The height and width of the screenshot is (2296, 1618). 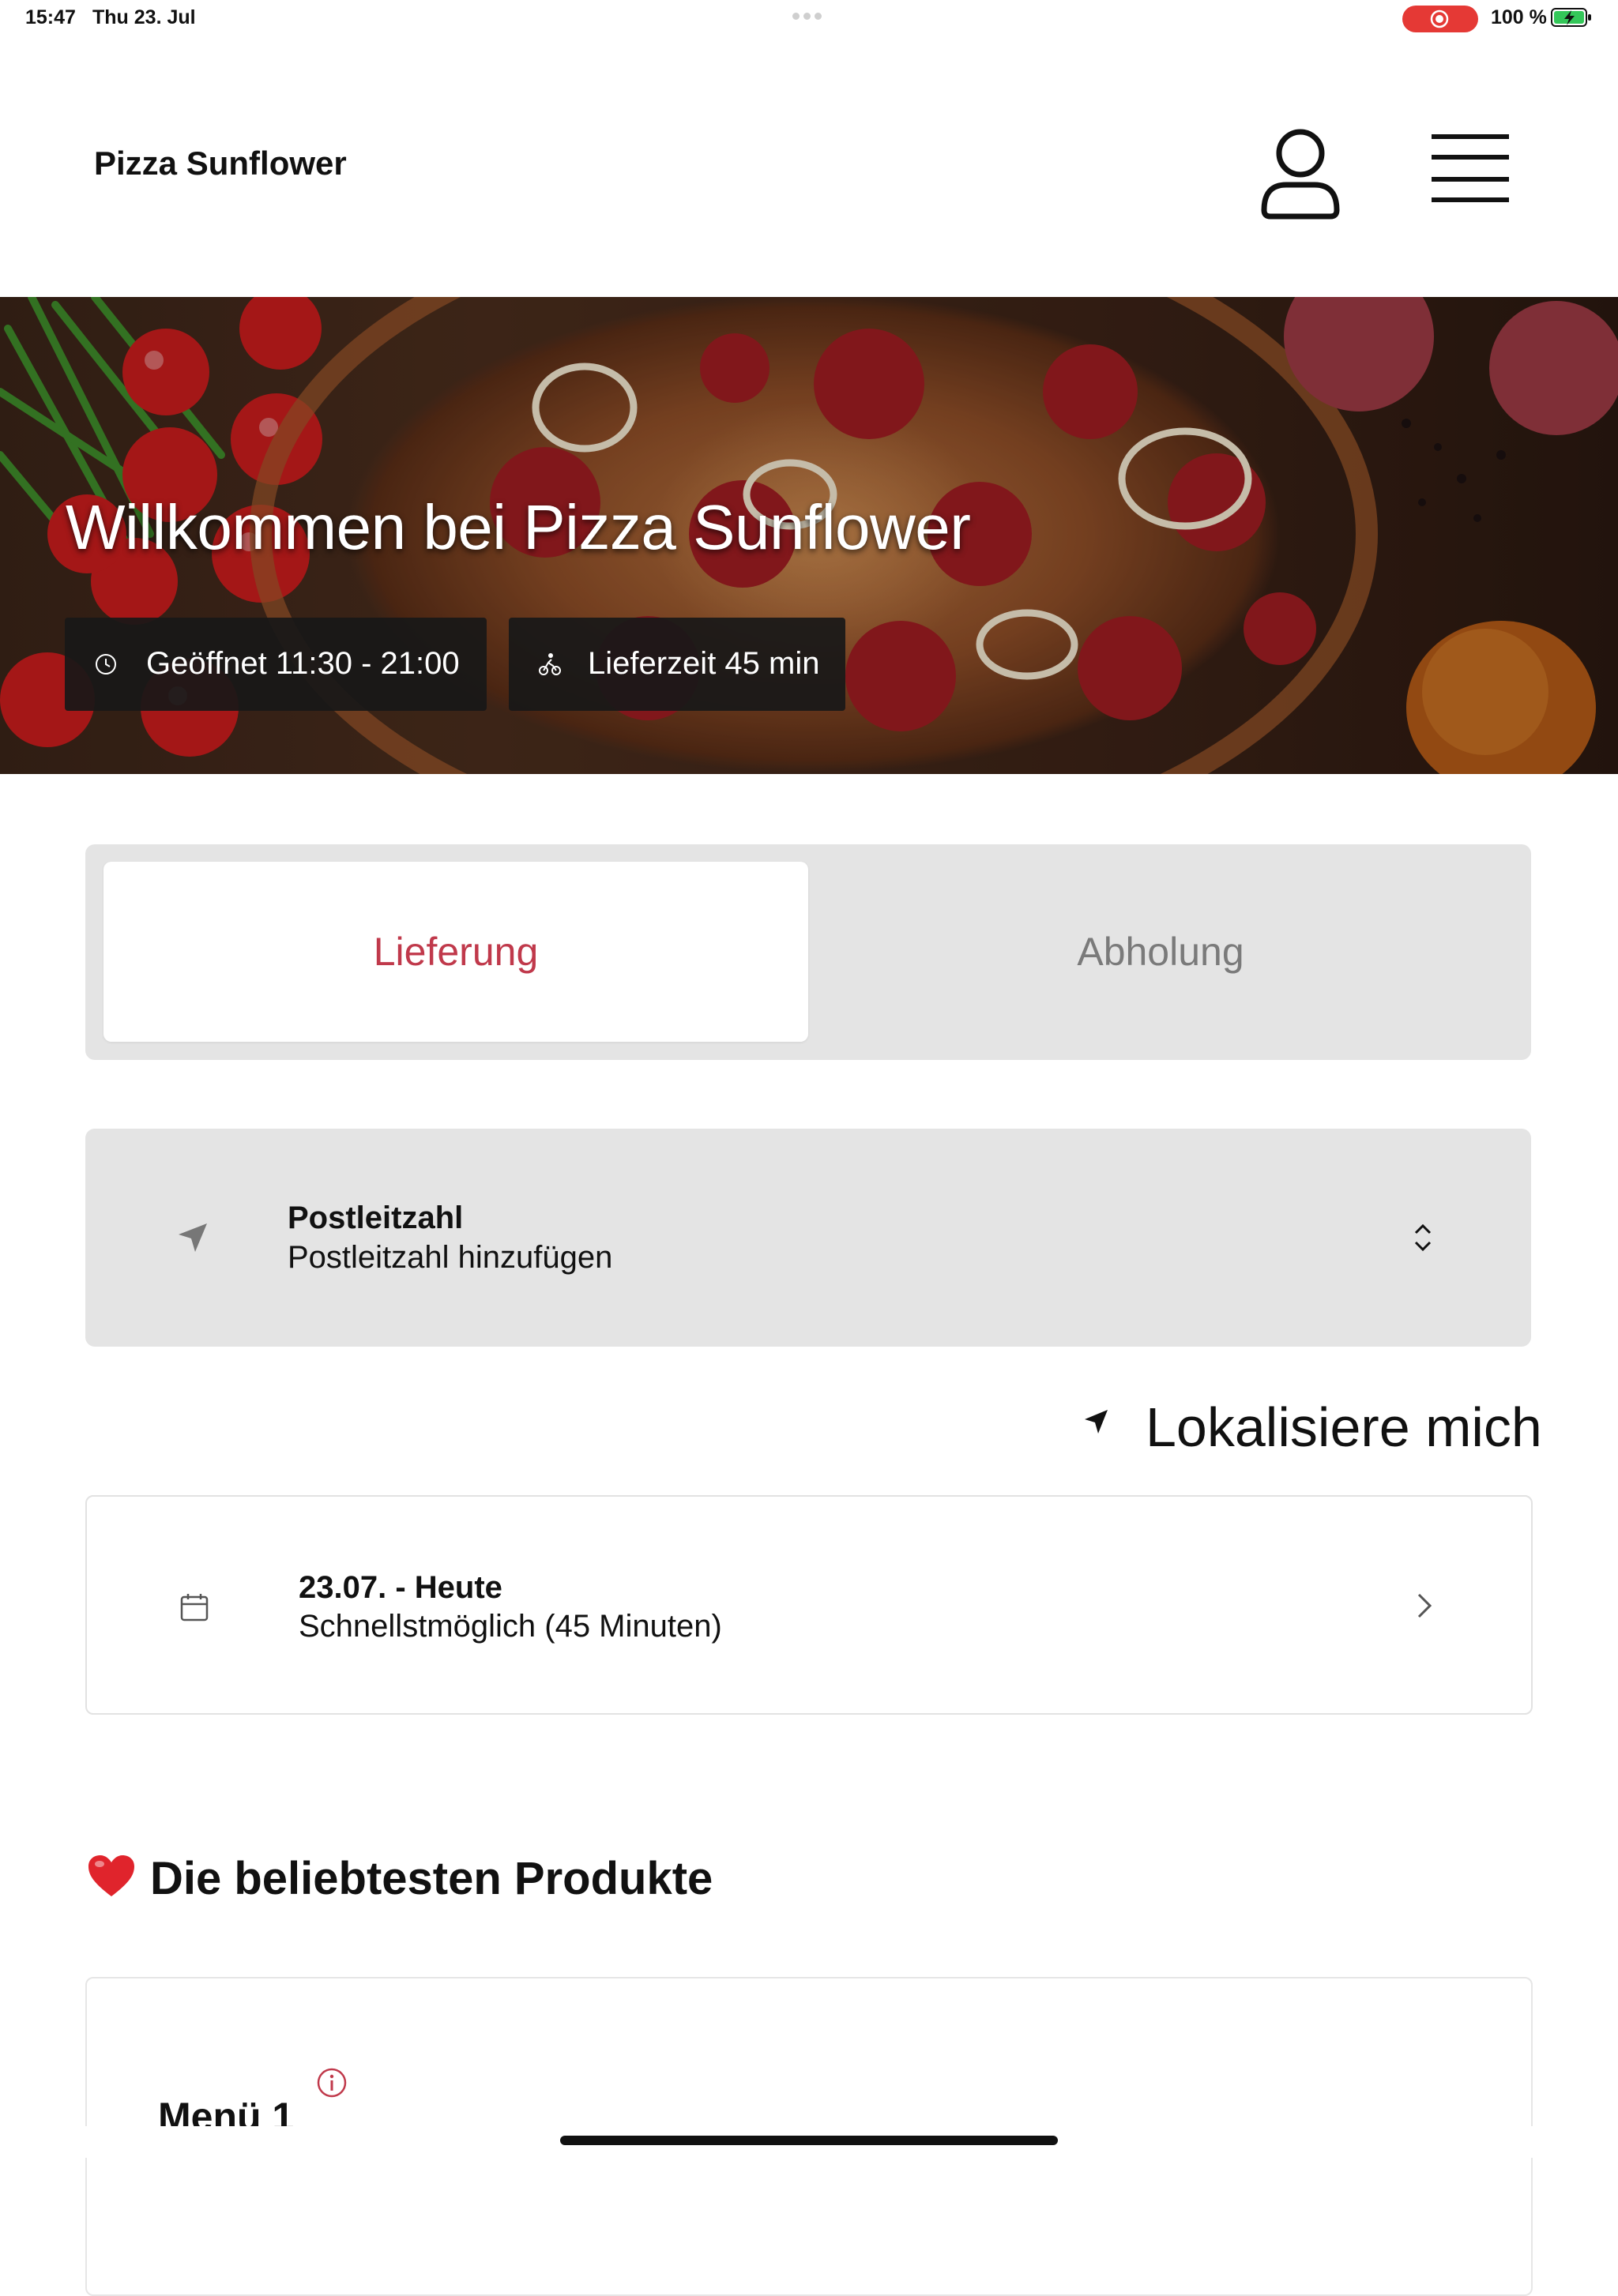 What do you see at coordinates (106, 665) in the screenshot?
I see `clock-icon` at bounding box center [106, 665].